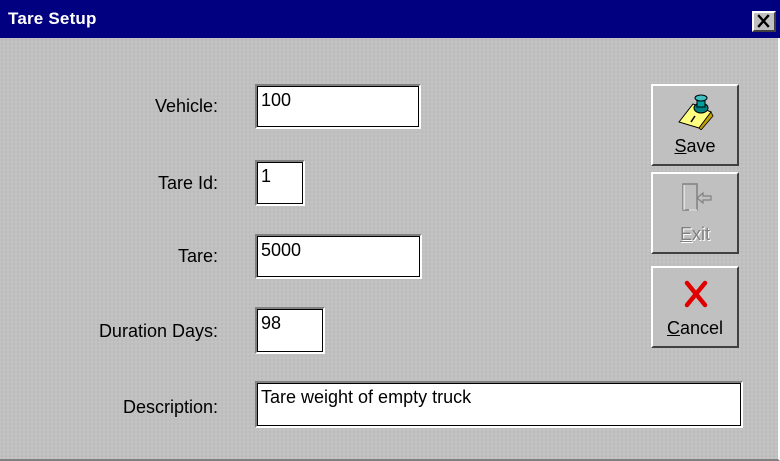 Image resolution: width=780 pixels, height=461 pixels. I want to click on cancel-button: Cancel, so click(695, 307).